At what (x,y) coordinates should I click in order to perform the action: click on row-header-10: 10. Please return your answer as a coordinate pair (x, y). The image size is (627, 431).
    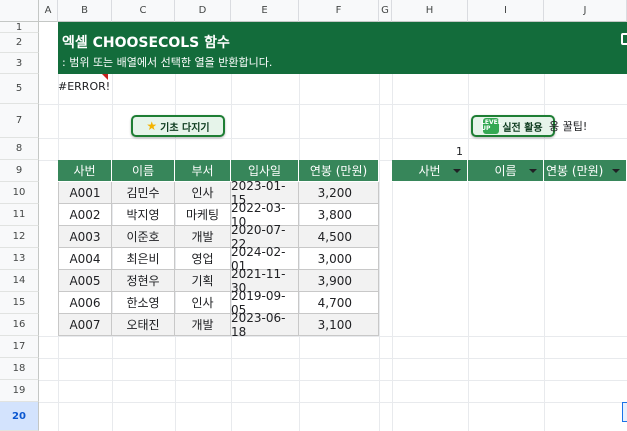
    Looking at the image, I should click on (19, 193).